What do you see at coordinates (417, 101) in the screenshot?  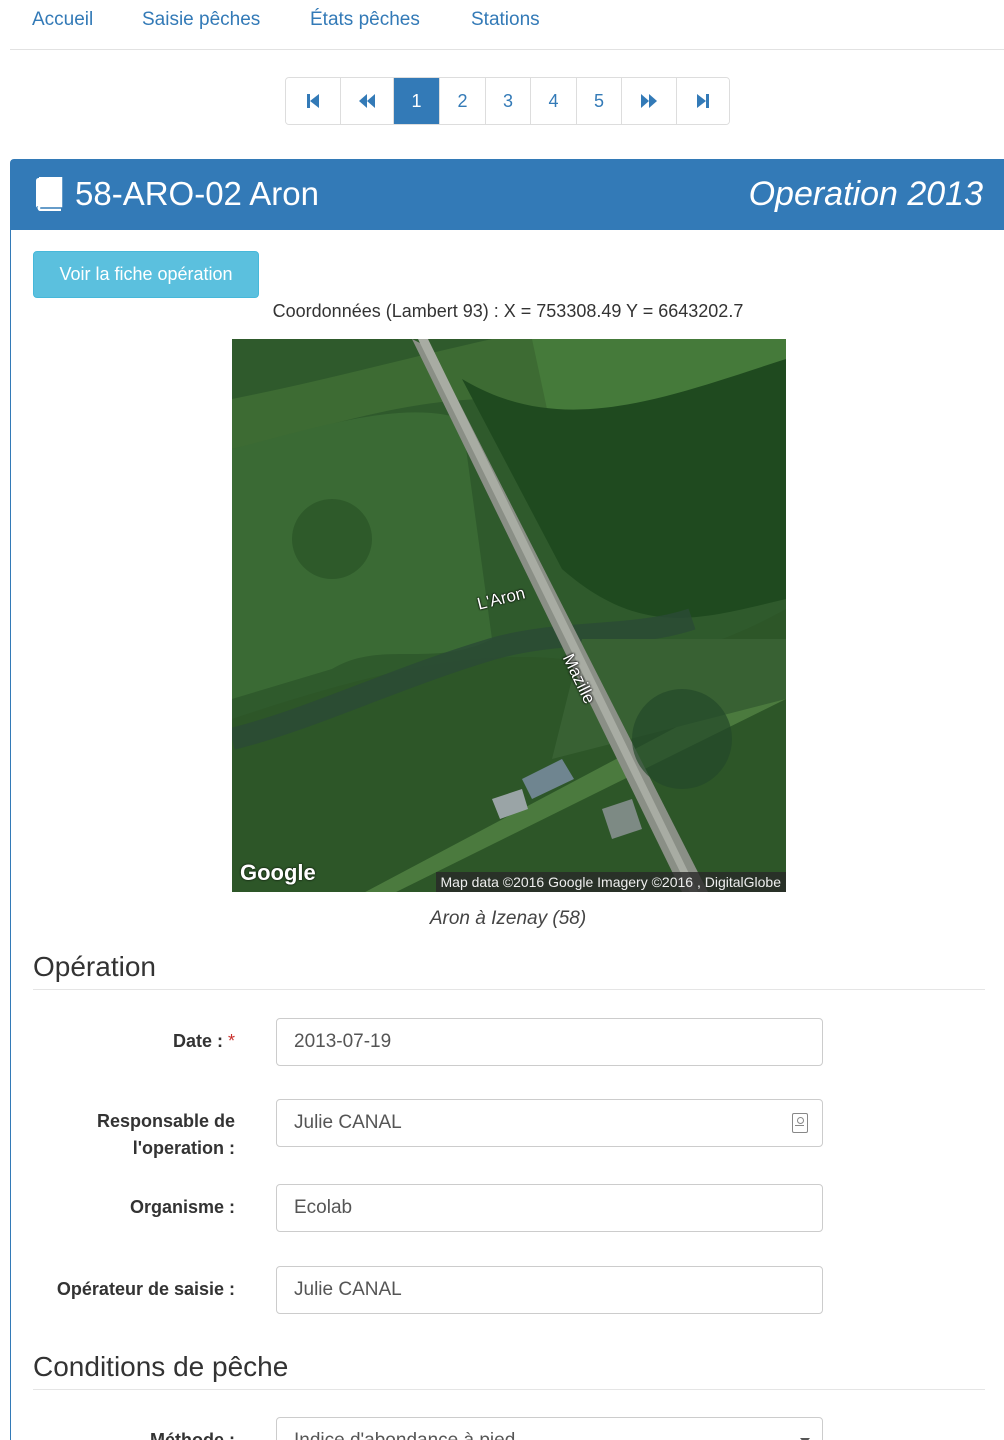 I see `page-1-button: 1` at bounding box center [417, 101].